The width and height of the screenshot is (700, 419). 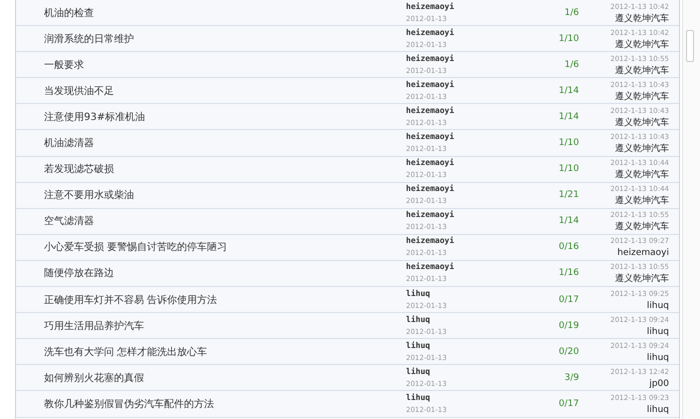 What do you see at coordinates (211, 247) in the screenshot?
I see `topic-title: 小心爱车受损 要警惕自讨苦吃的停车陋习` at bounding box center [211, 247].